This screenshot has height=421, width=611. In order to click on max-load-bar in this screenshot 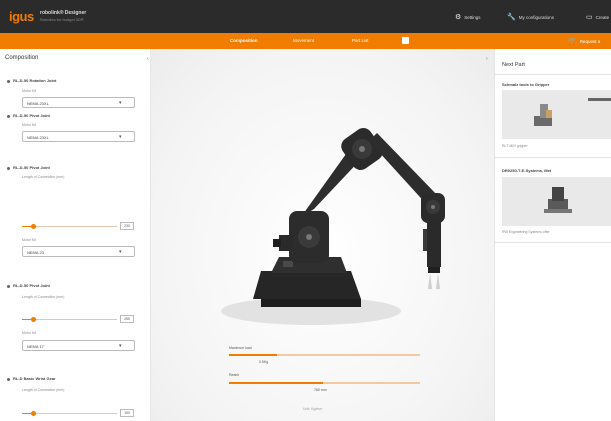, I will do `click(324, 355)`.